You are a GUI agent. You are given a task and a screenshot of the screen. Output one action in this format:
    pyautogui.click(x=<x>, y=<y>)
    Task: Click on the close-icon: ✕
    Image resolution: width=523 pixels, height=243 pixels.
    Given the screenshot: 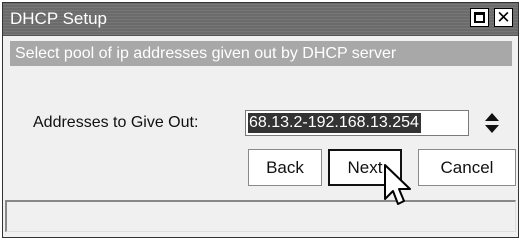 What is the action you would take?
    pyautogui.click(x=503, y=17)
    